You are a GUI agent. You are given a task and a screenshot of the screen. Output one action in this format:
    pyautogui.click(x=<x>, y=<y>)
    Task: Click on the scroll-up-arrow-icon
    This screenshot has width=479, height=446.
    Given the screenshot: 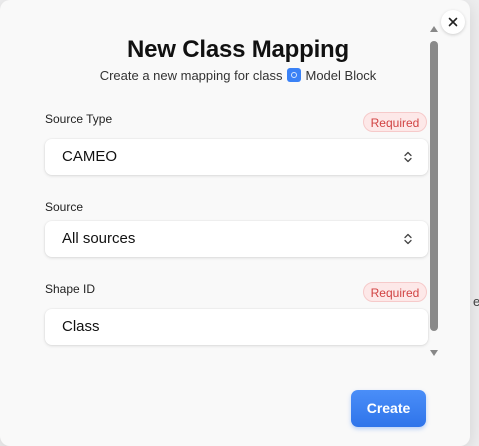 What is the action you would take?
    pyautogui.click(x=434, y=29)
    